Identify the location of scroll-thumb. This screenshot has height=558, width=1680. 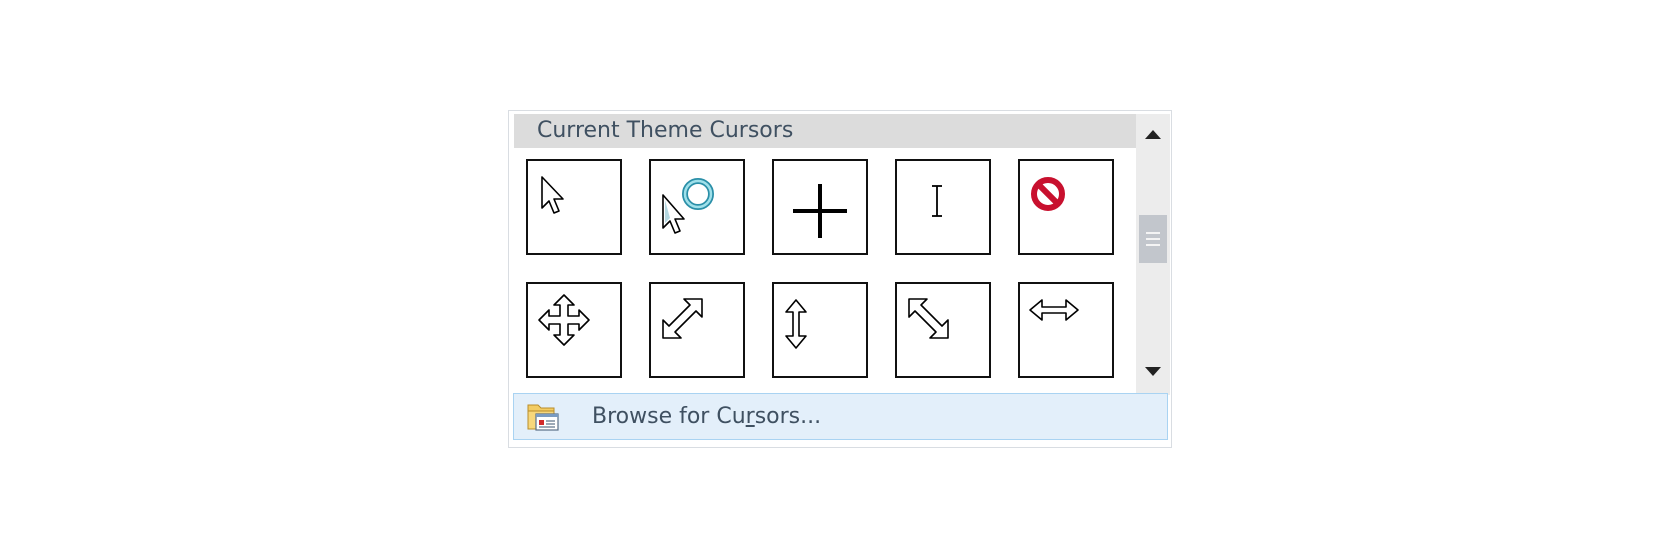
(1153, 239).